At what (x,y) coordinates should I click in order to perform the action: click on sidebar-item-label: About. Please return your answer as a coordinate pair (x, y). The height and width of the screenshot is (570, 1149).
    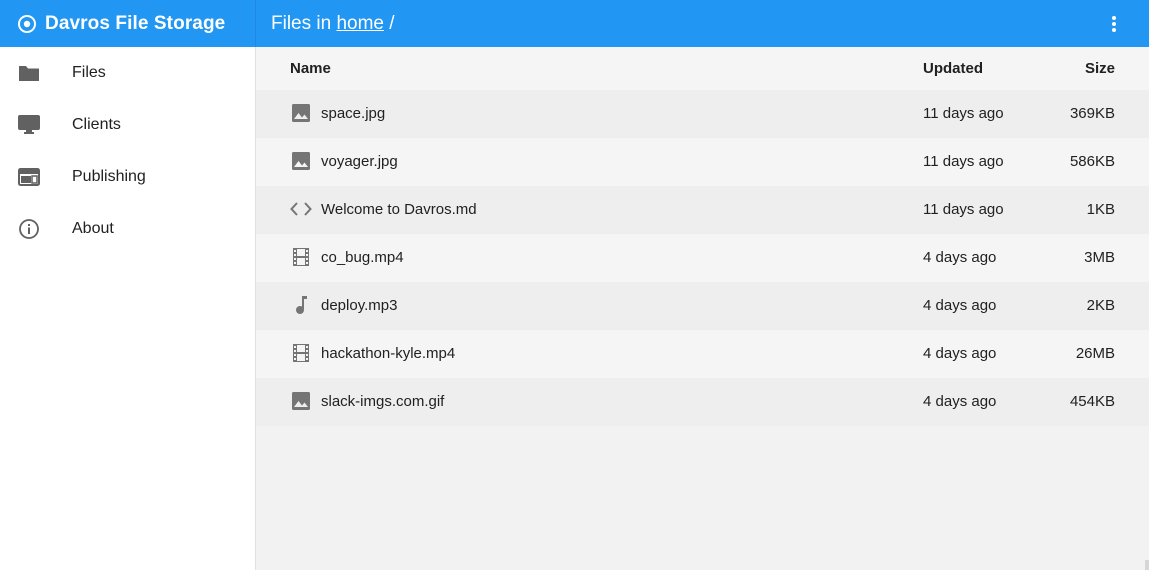
    Looking at the image, I should click on (93, 228).